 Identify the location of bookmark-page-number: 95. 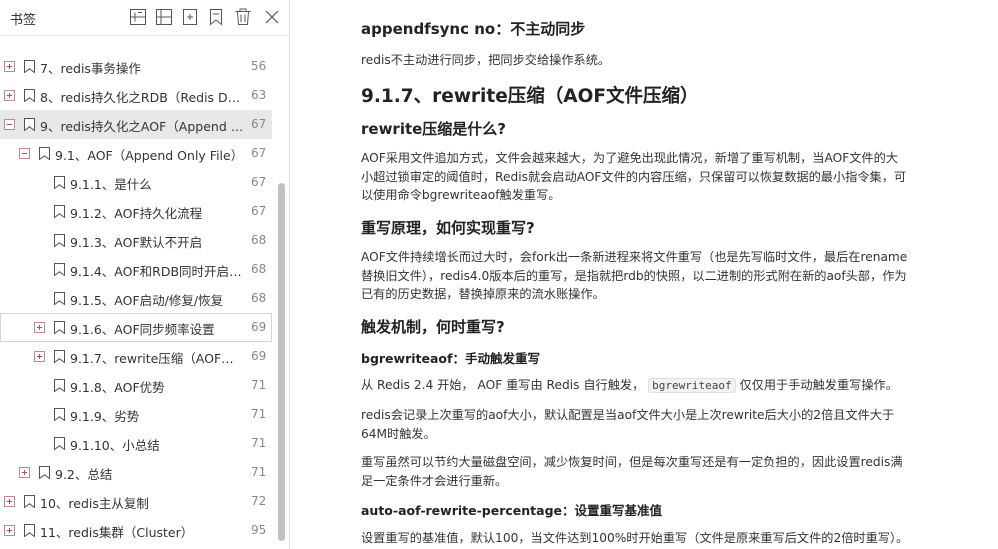
(259, 530).